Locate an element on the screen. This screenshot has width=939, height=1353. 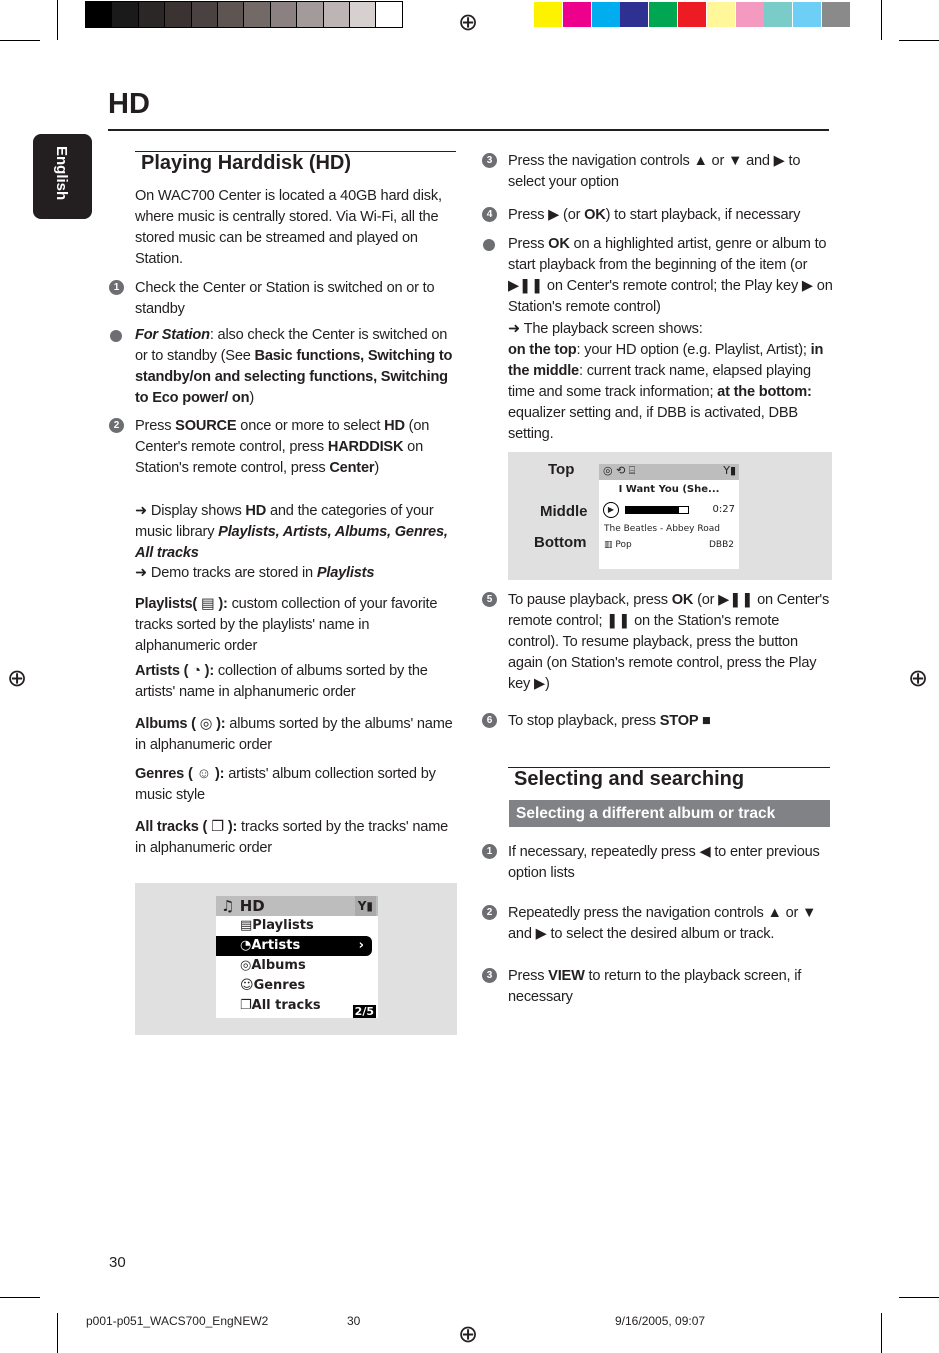
music-note-icon: ♫ is located at coordinates (228, 906).